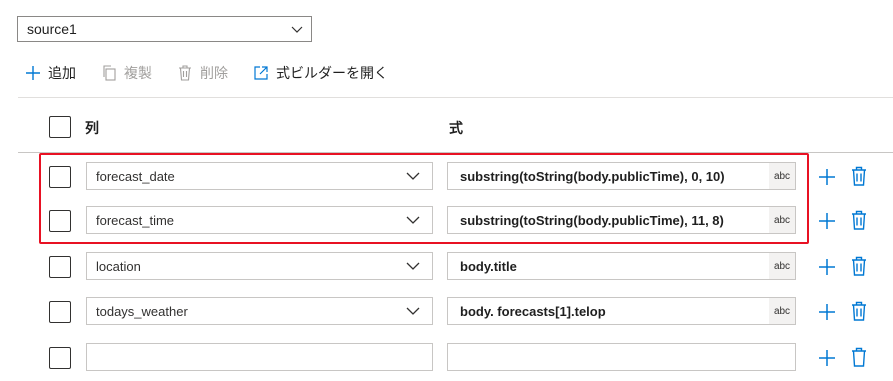  I want to click on add-button-label: 追加, so click(62, 73).